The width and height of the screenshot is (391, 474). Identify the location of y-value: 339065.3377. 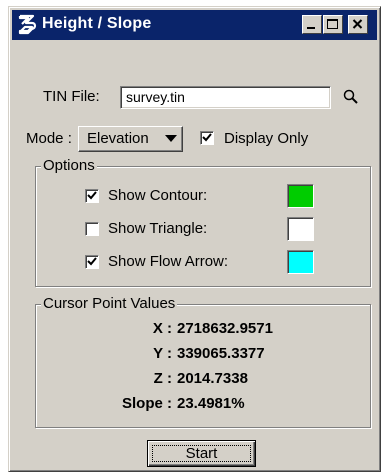
(221, 353).